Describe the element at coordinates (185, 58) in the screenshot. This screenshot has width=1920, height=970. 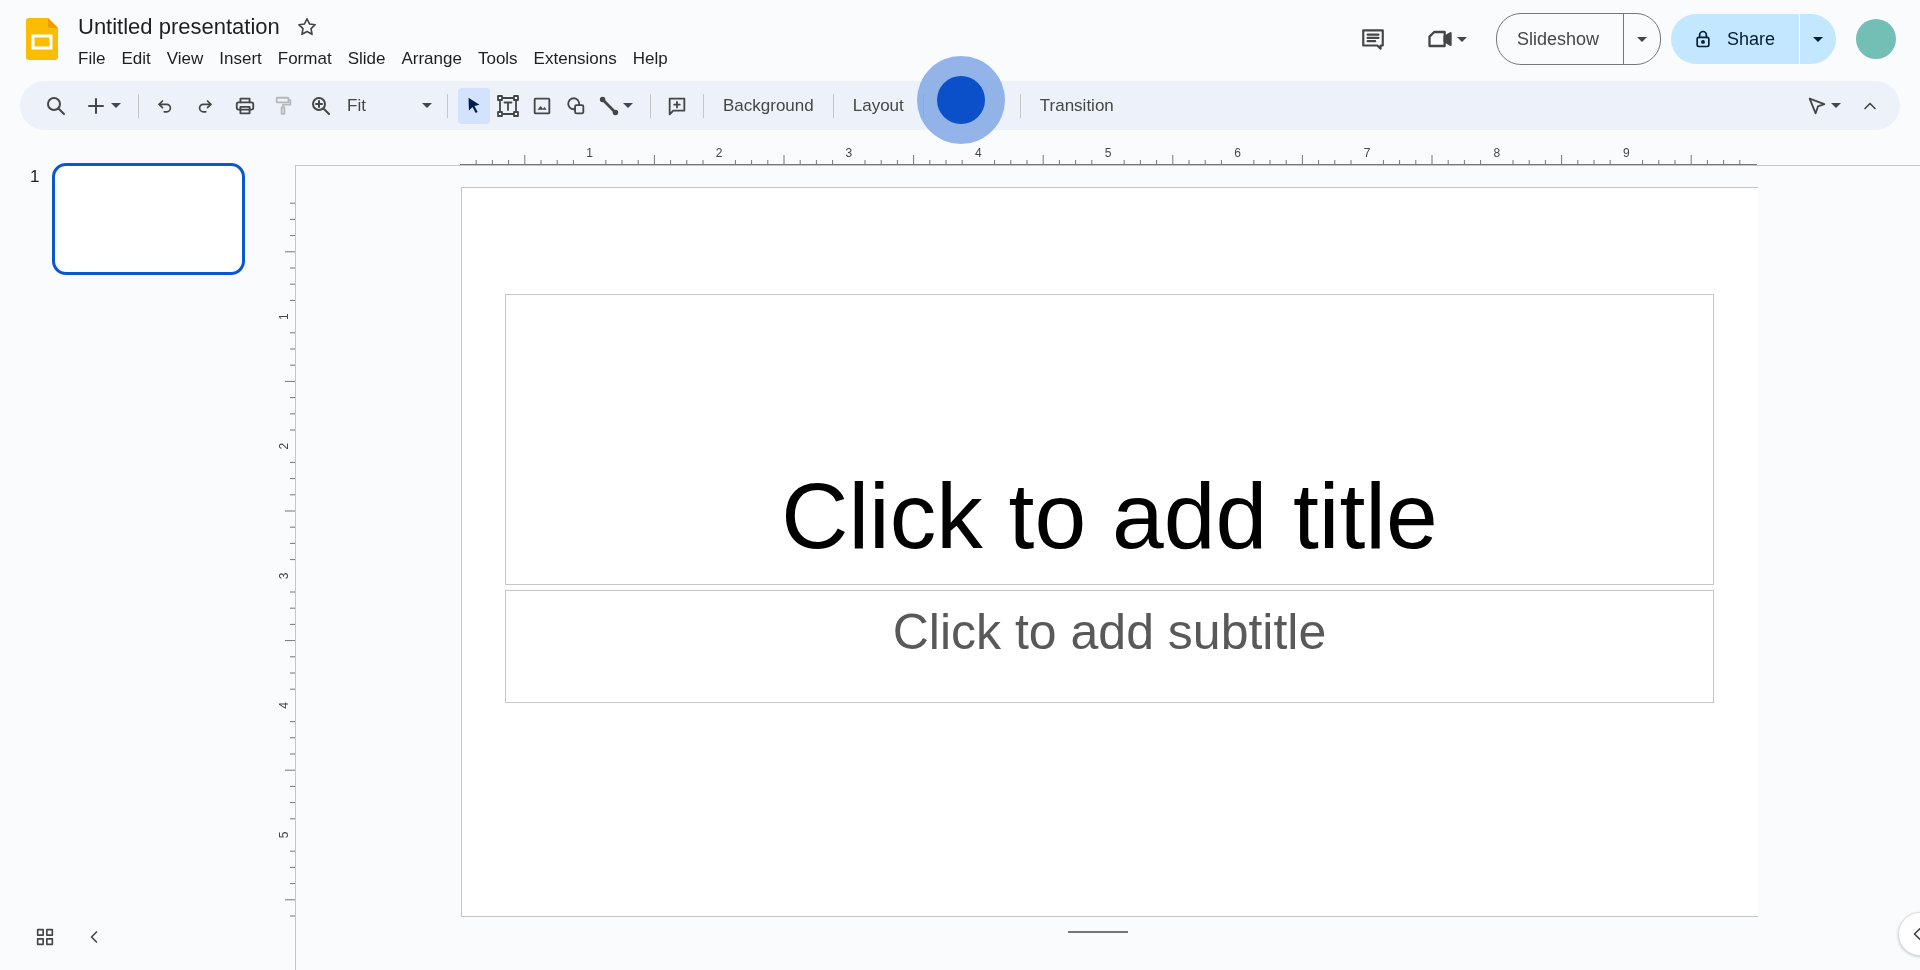
I see `menu-item: View` at that location.